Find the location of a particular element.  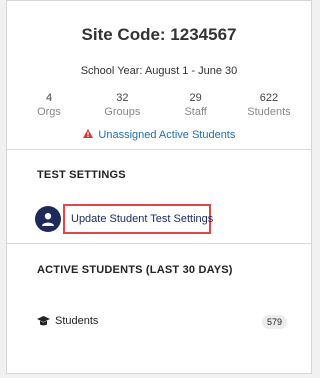

unassigned-students-link: Unassigned Active Students is located at coordinates (166, 135).